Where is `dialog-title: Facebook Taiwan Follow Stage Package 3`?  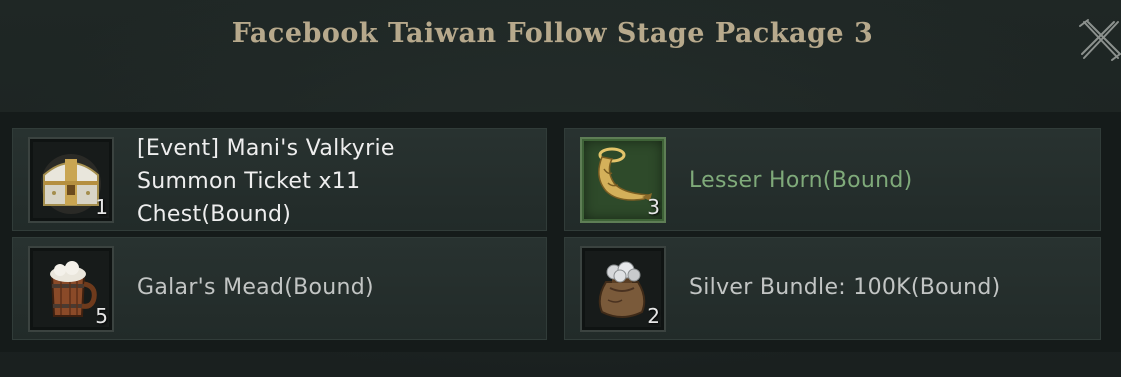
dialog-title: Facebook Taiwan Follow Stage Package 3 is located at coordinates (552, 33).